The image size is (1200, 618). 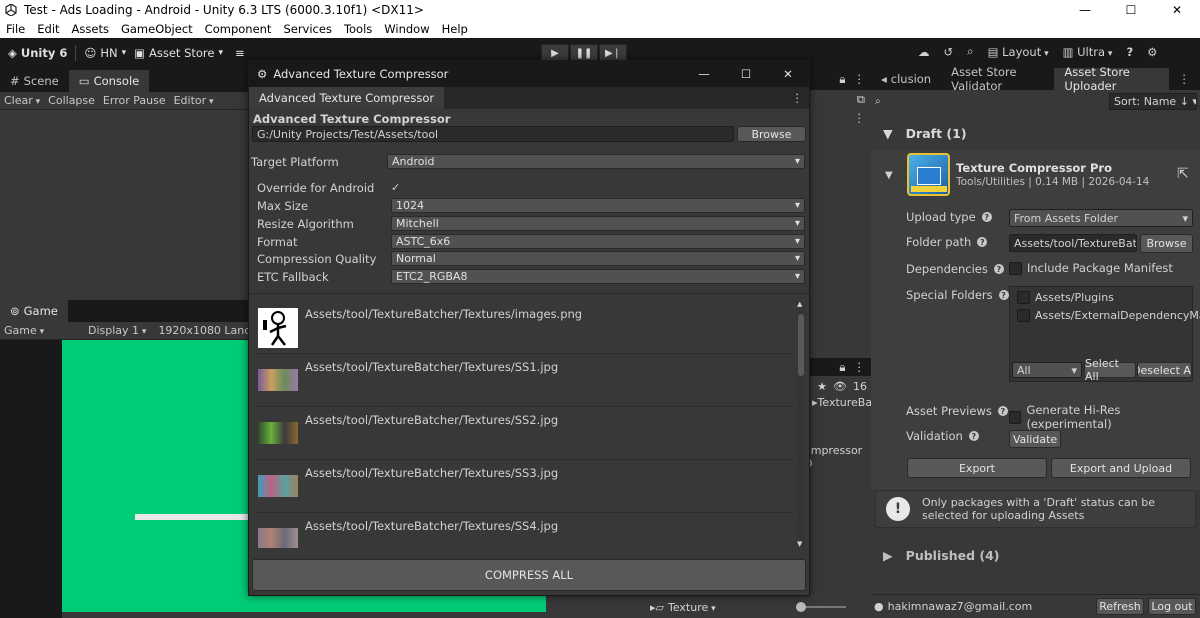 I want to click on folder-filter-dropdown: All ▾, so click(x=1047, y=370).